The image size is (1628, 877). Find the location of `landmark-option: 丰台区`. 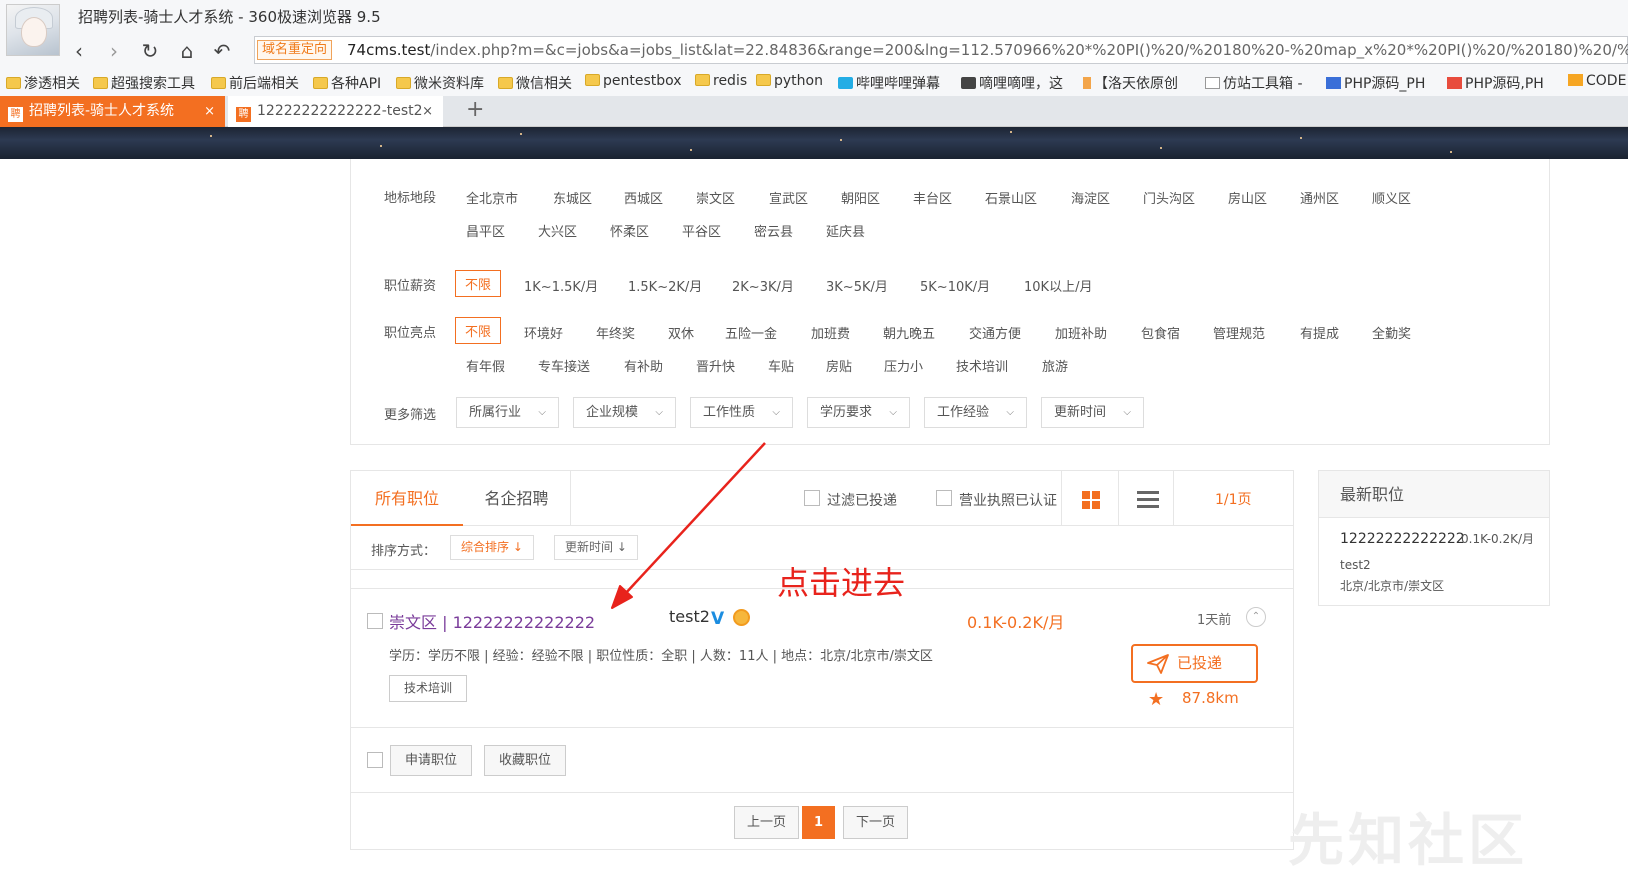

landmark-option: 丰台区 is located at coordinates (932, 197).